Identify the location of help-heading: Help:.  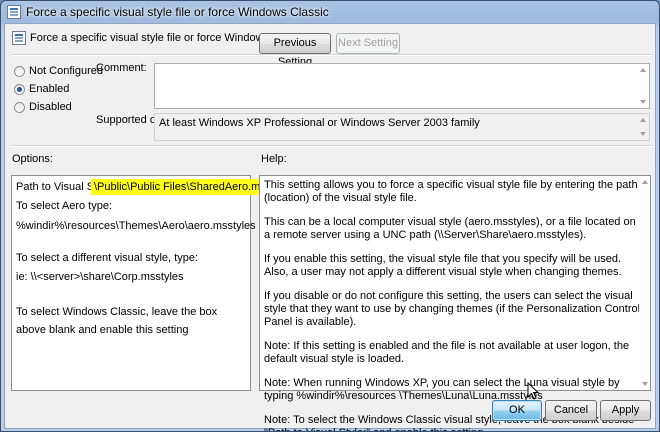
(274, 159).